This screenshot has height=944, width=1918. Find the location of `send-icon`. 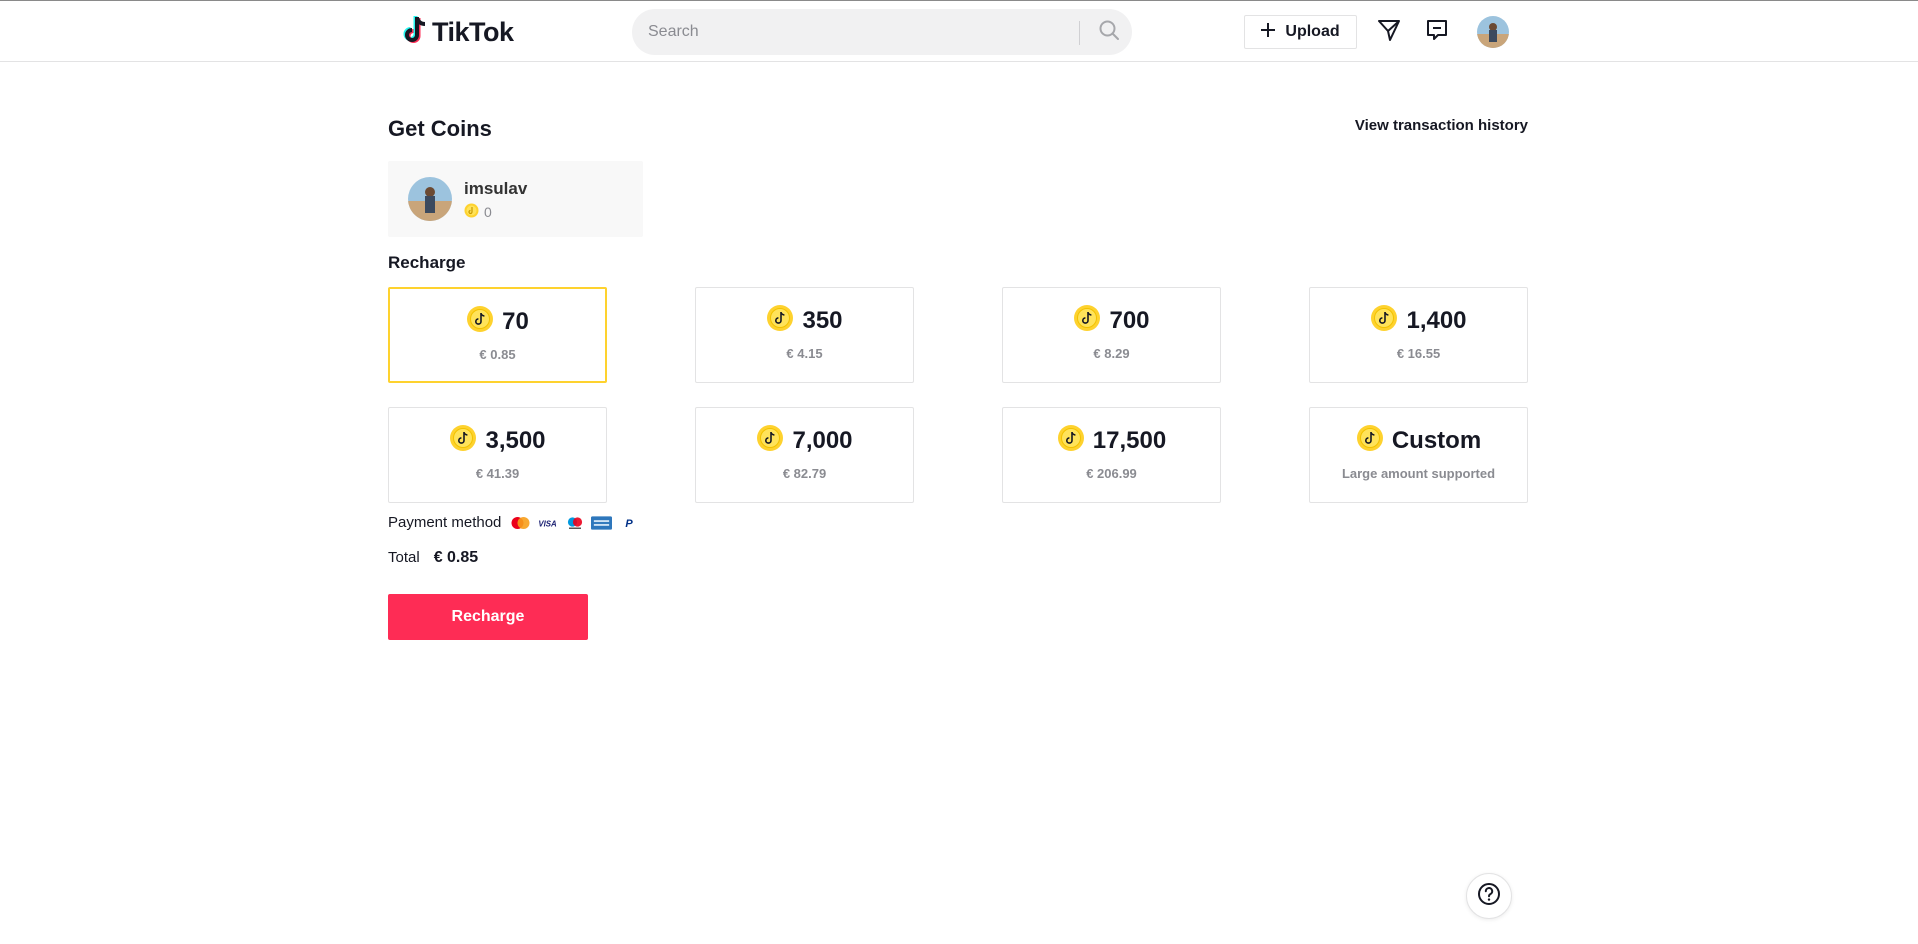

send-icon is located at coordinates (1389, 32).